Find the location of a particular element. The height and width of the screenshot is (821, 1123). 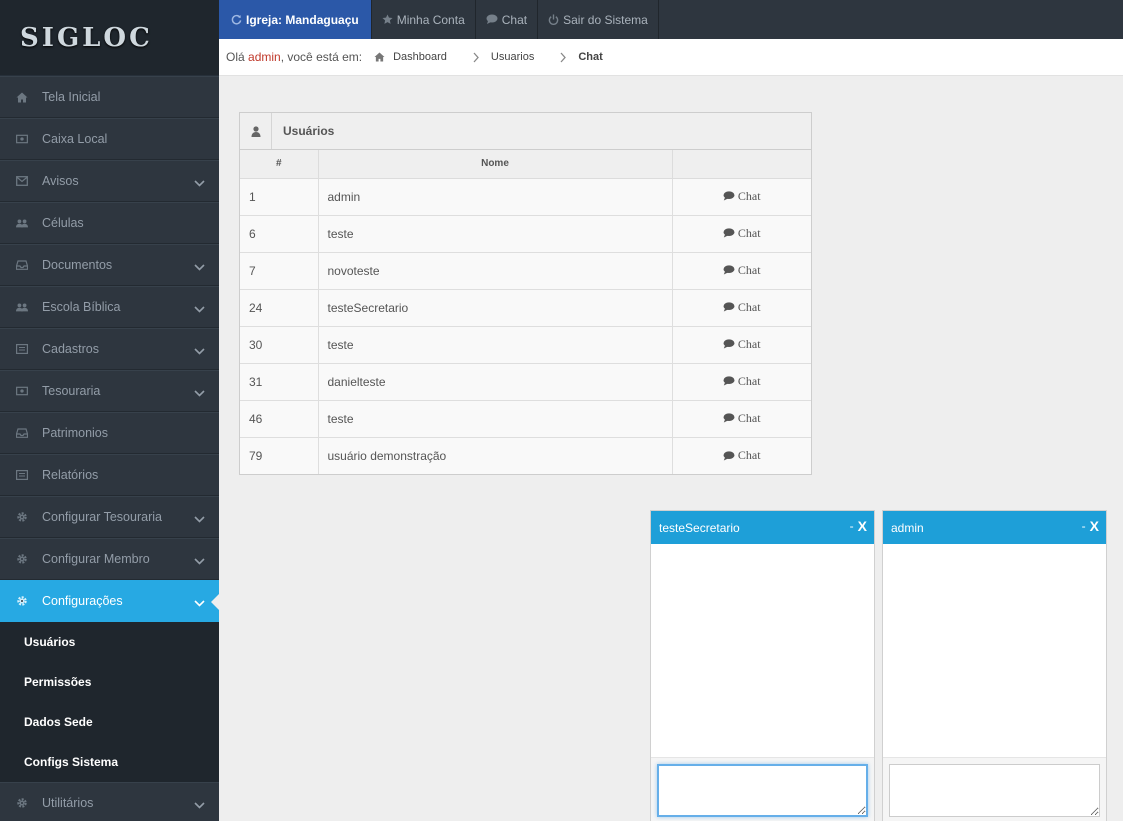

current-user: admin is located at coordinates (264, 57).